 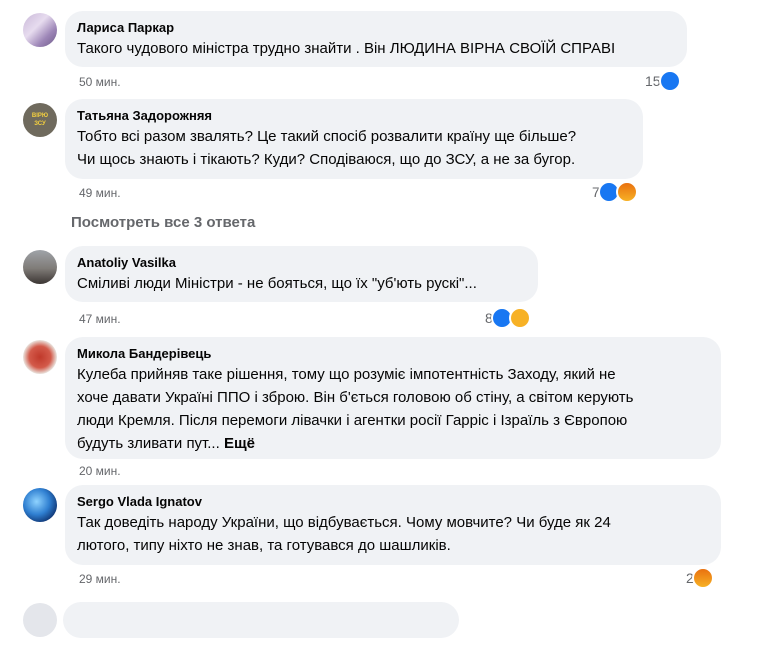 I want to click on reaction-summary: 2, so click(x=700, y=578).